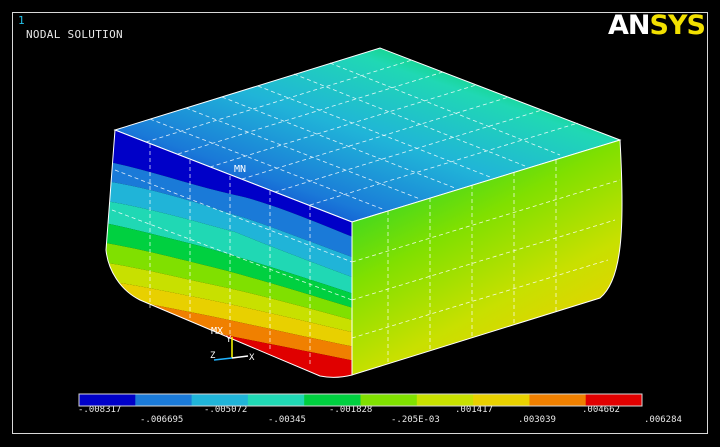 The width and height of the screenshot is (720, 447). I want to click on legend-lower-label-2: -.205E-03, so click(415, 420).